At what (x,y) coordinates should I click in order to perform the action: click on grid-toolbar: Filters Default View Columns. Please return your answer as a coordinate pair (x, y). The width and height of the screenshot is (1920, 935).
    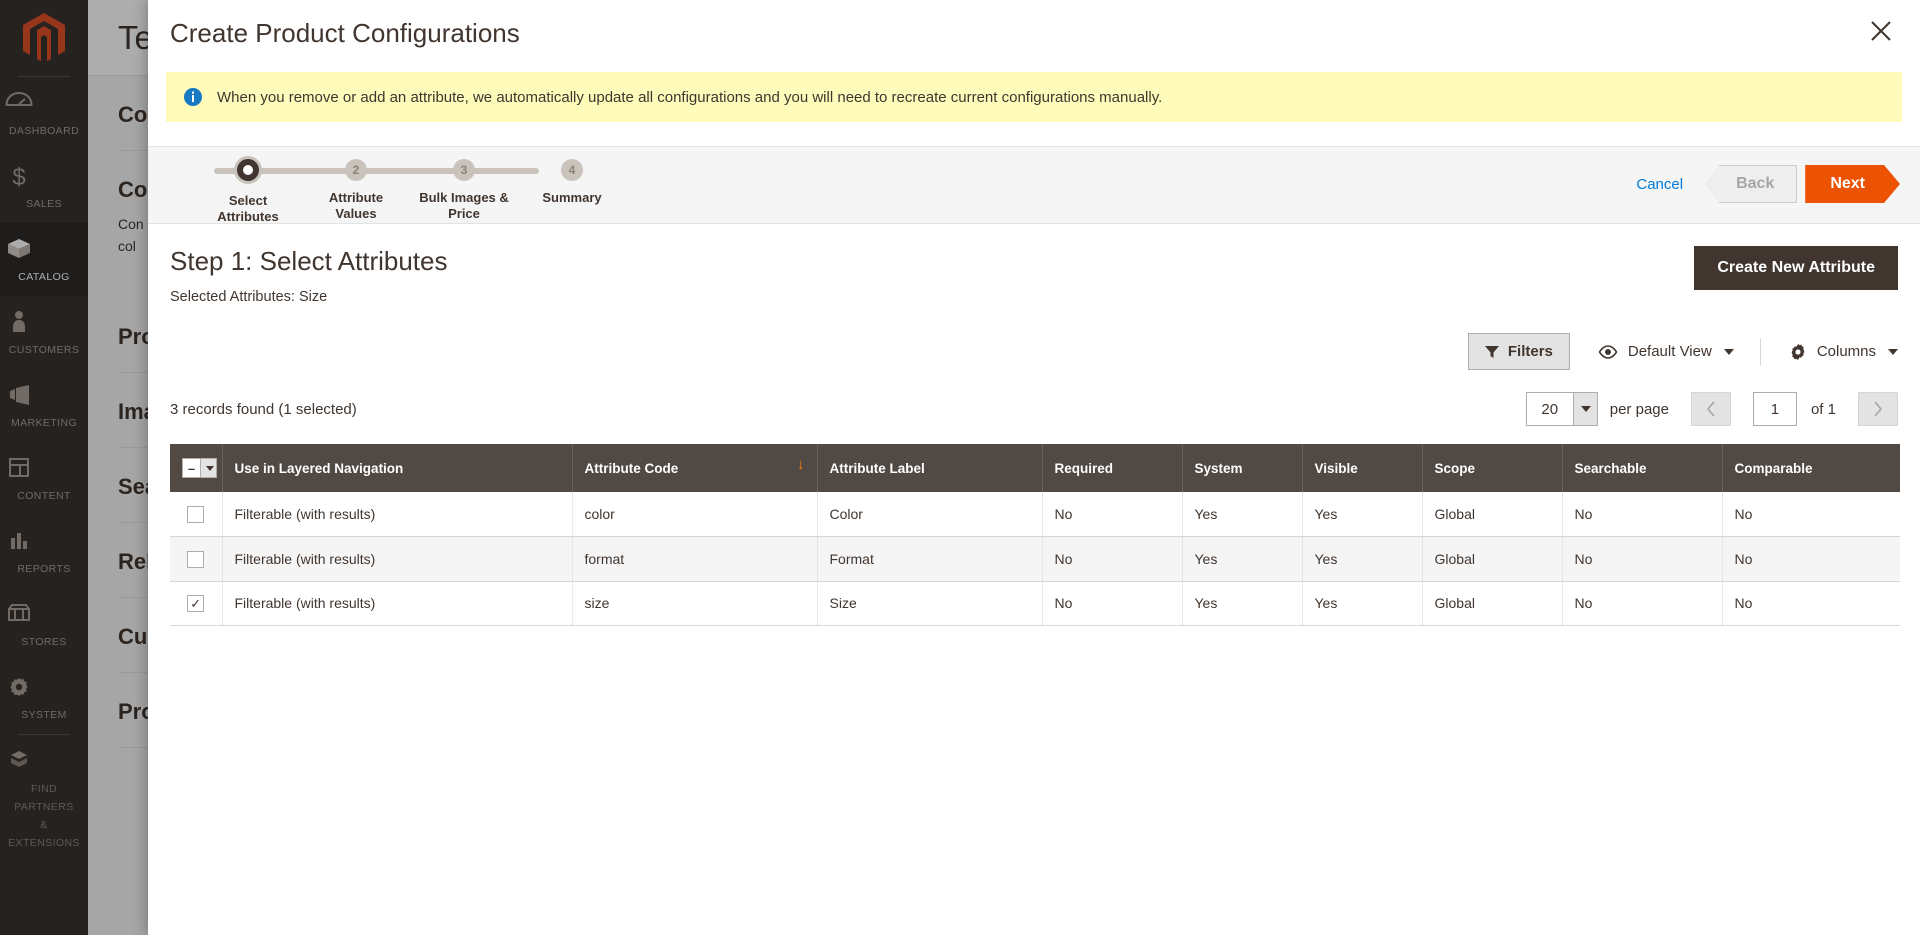
    Looking at the image, I should click on (1034, 351).